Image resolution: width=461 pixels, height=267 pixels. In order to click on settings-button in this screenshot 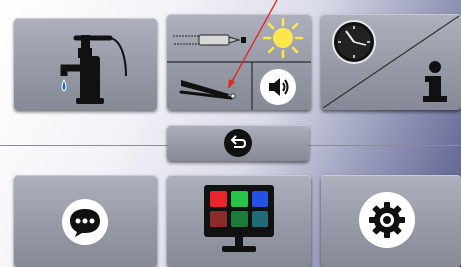, I will do `click(391, 221)`.